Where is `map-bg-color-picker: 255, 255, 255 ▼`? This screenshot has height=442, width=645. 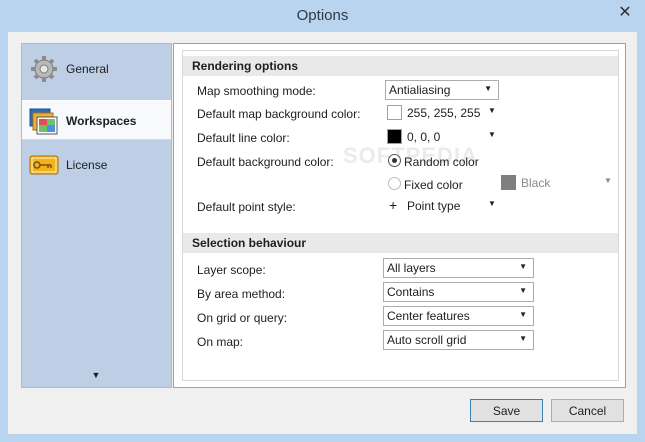 map-bg-color-picker: 255, 255, 255 ▼ is located at coordinates (442, 113).